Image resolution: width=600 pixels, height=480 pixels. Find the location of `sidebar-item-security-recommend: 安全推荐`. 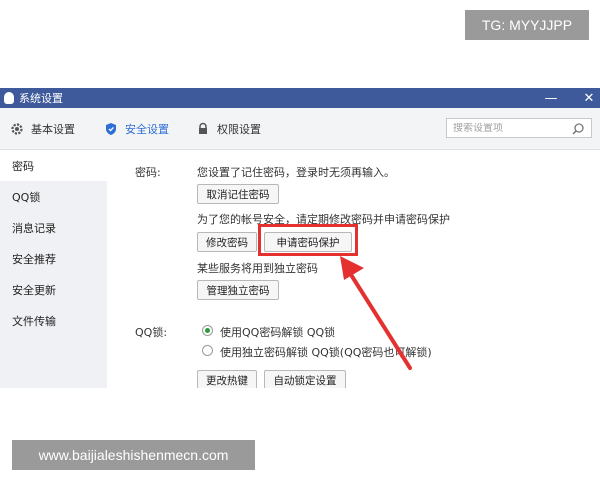

sidebar-item-security-recommend: 安全推荐 is located at coordinates (53, 259).